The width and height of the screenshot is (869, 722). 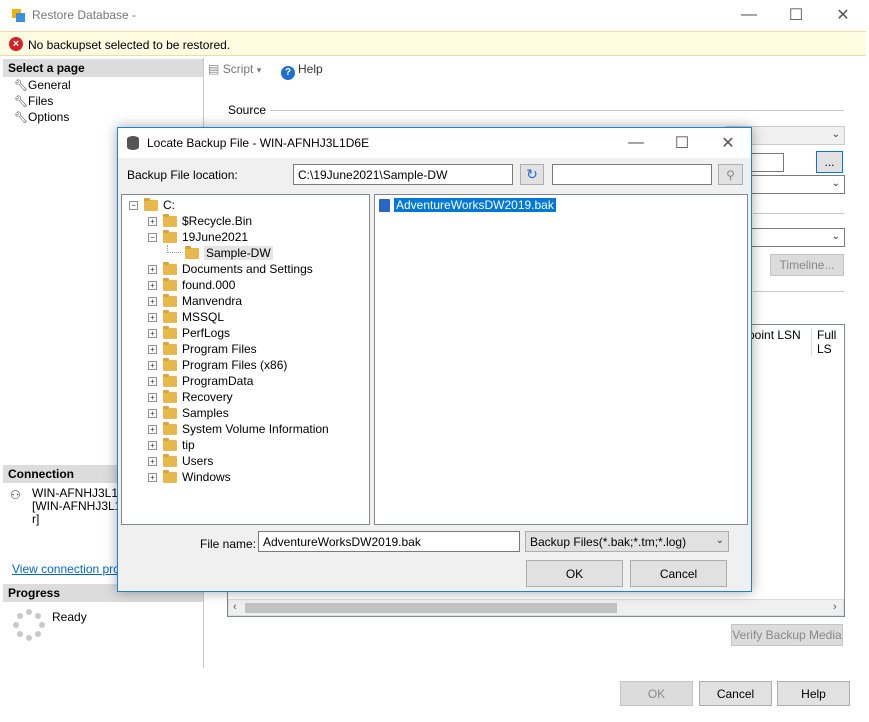 I want to click on help-button: ? Help, so click(x=302, y=71).